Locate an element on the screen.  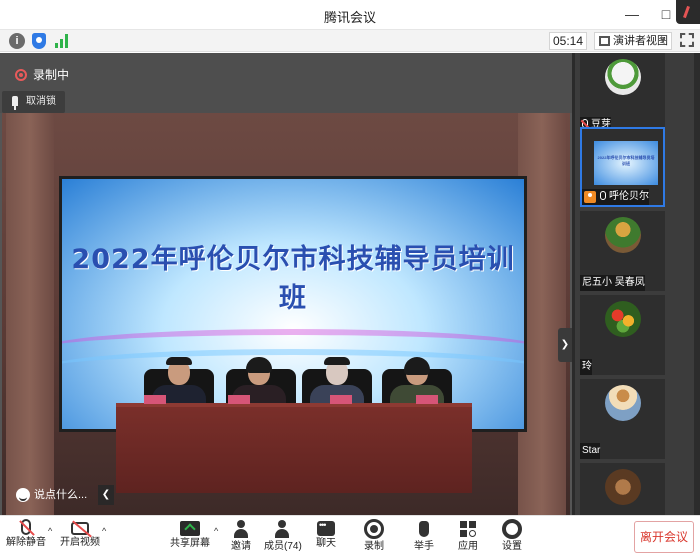
gear-icon is located at coordinates (512, 529).